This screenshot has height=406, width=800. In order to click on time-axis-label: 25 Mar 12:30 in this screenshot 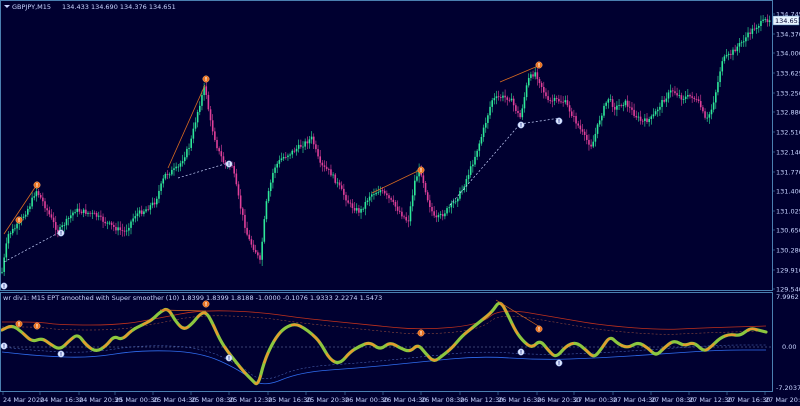, I will do `click(250, 400)`.